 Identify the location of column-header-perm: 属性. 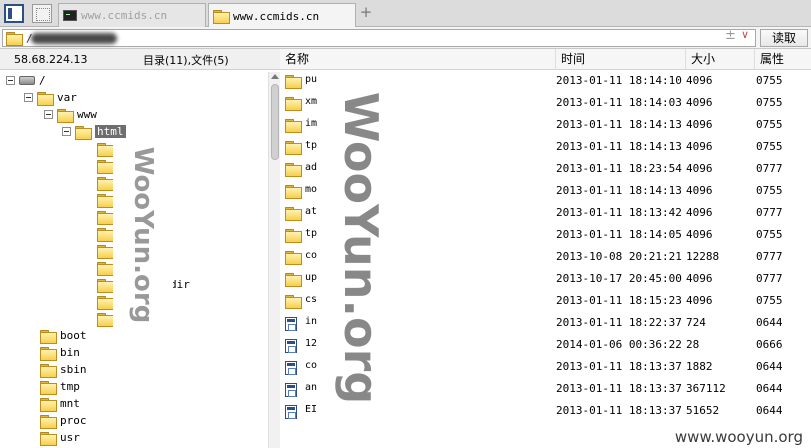
(782, 59).